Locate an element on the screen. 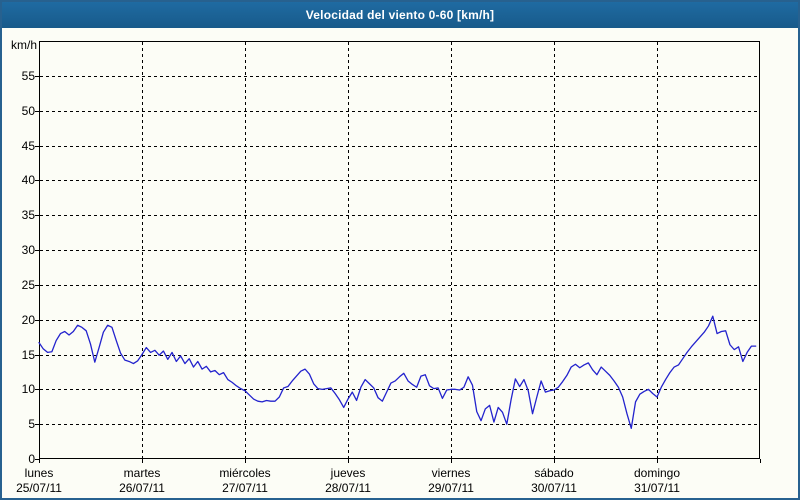 The image size is (800, 500). x-day-label: miércoles 27/07/11 is located at coordinates (245, 481).